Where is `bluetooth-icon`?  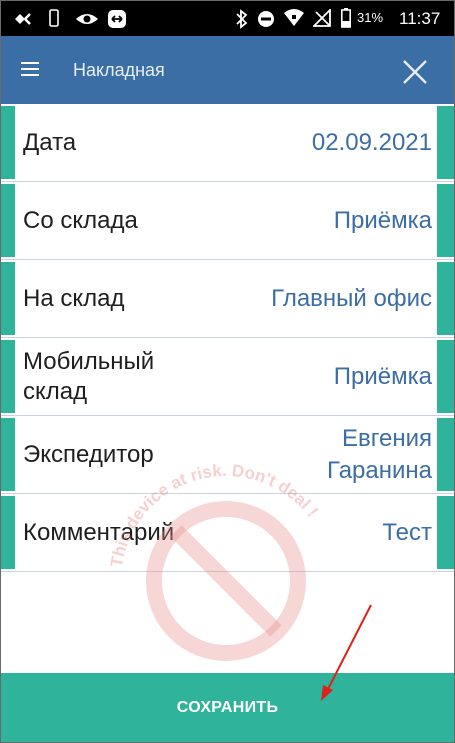
bluetooth-icon is located at coordinates (242, 19).